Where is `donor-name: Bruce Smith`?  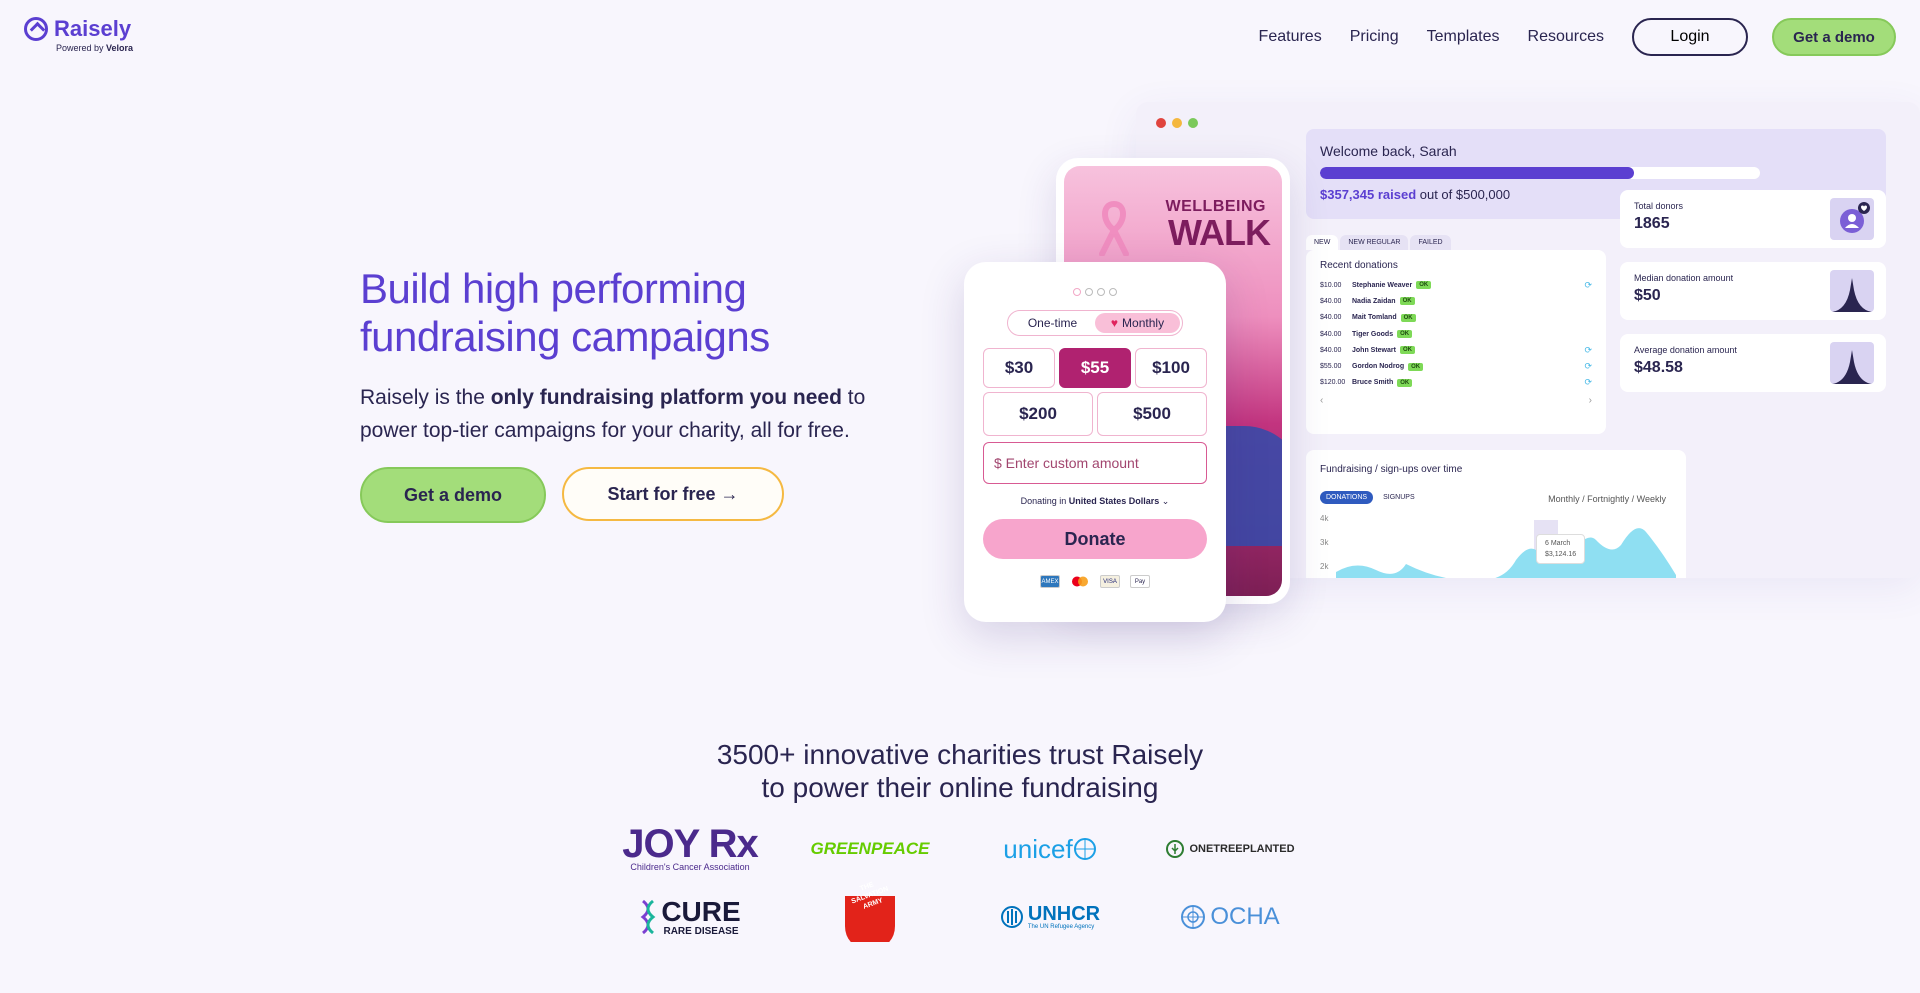 donor-name: Bruce Smith is located at coordinates (1373, 383).